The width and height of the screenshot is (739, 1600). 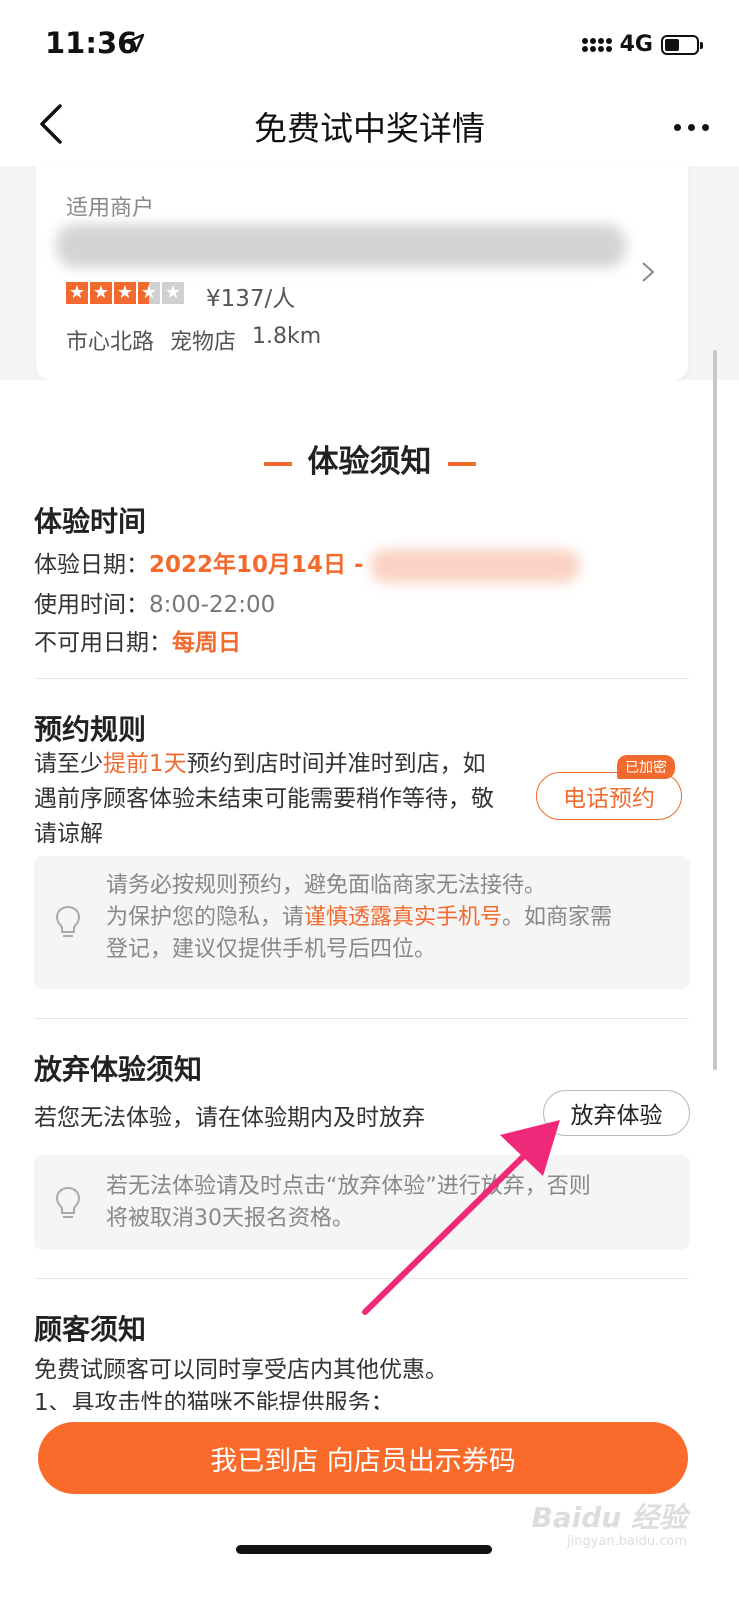 I want to click on merchant-category: 宠物店, so click(x=203, y=342).